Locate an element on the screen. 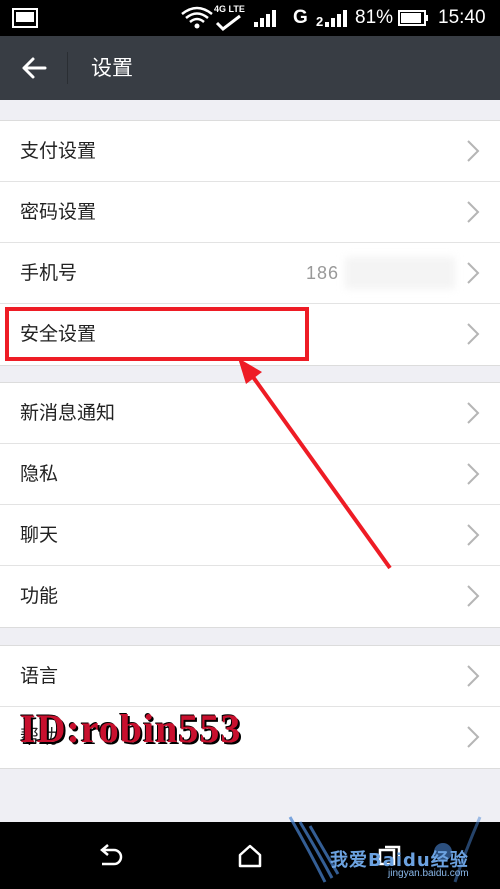  settings-item-payment: 支付设置 is located at coordinates (250, 151).